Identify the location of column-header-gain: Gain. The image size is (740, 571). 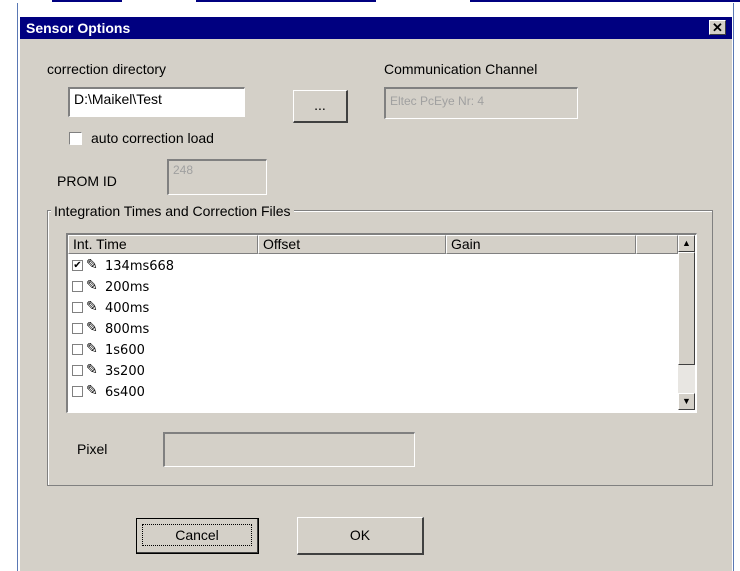
(541, 244).